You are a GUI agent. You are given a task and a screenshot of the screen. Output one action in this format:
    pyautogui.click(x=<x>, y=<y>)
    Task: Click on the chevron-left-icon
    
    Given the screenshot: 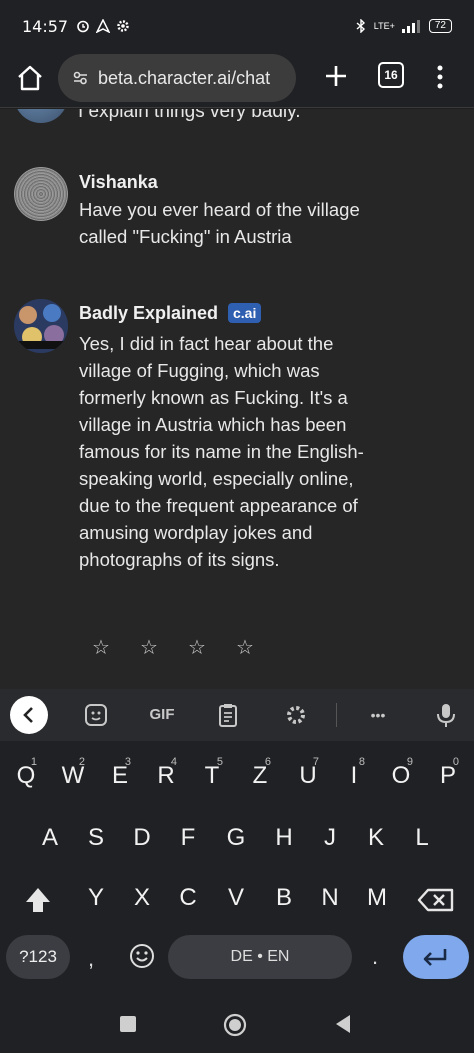 What is the action you would take?
    pyautogui.click(x=28, y=715)
    